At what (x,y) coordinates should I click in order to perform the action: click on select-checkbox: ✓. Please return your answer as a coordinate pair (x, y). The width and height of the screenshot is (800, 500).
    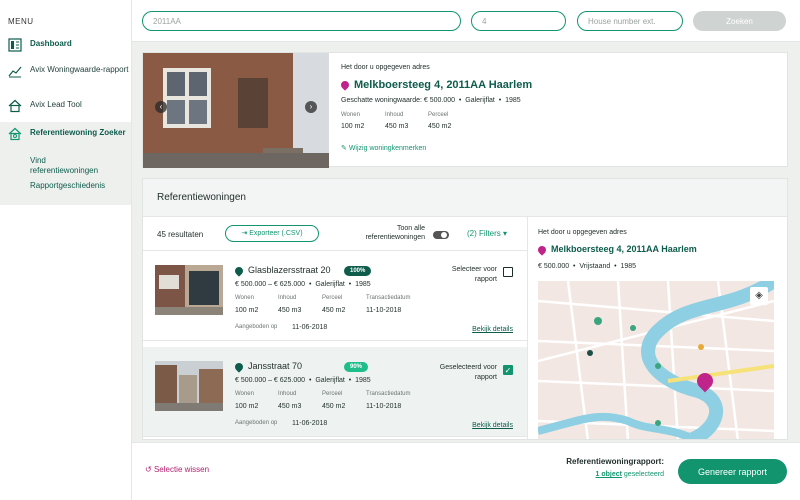
    Looking at the image, I should click on (508, 370).